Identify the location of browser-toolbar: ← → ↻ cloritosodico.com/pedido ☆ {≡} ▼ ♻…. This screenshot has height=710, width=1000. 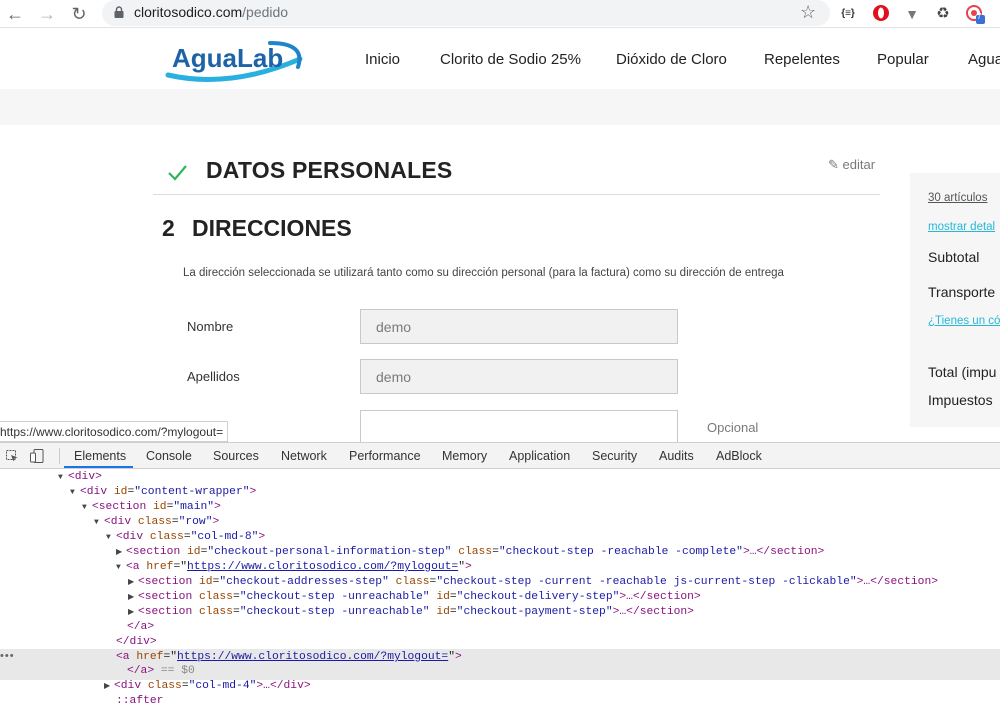
(500, 14).